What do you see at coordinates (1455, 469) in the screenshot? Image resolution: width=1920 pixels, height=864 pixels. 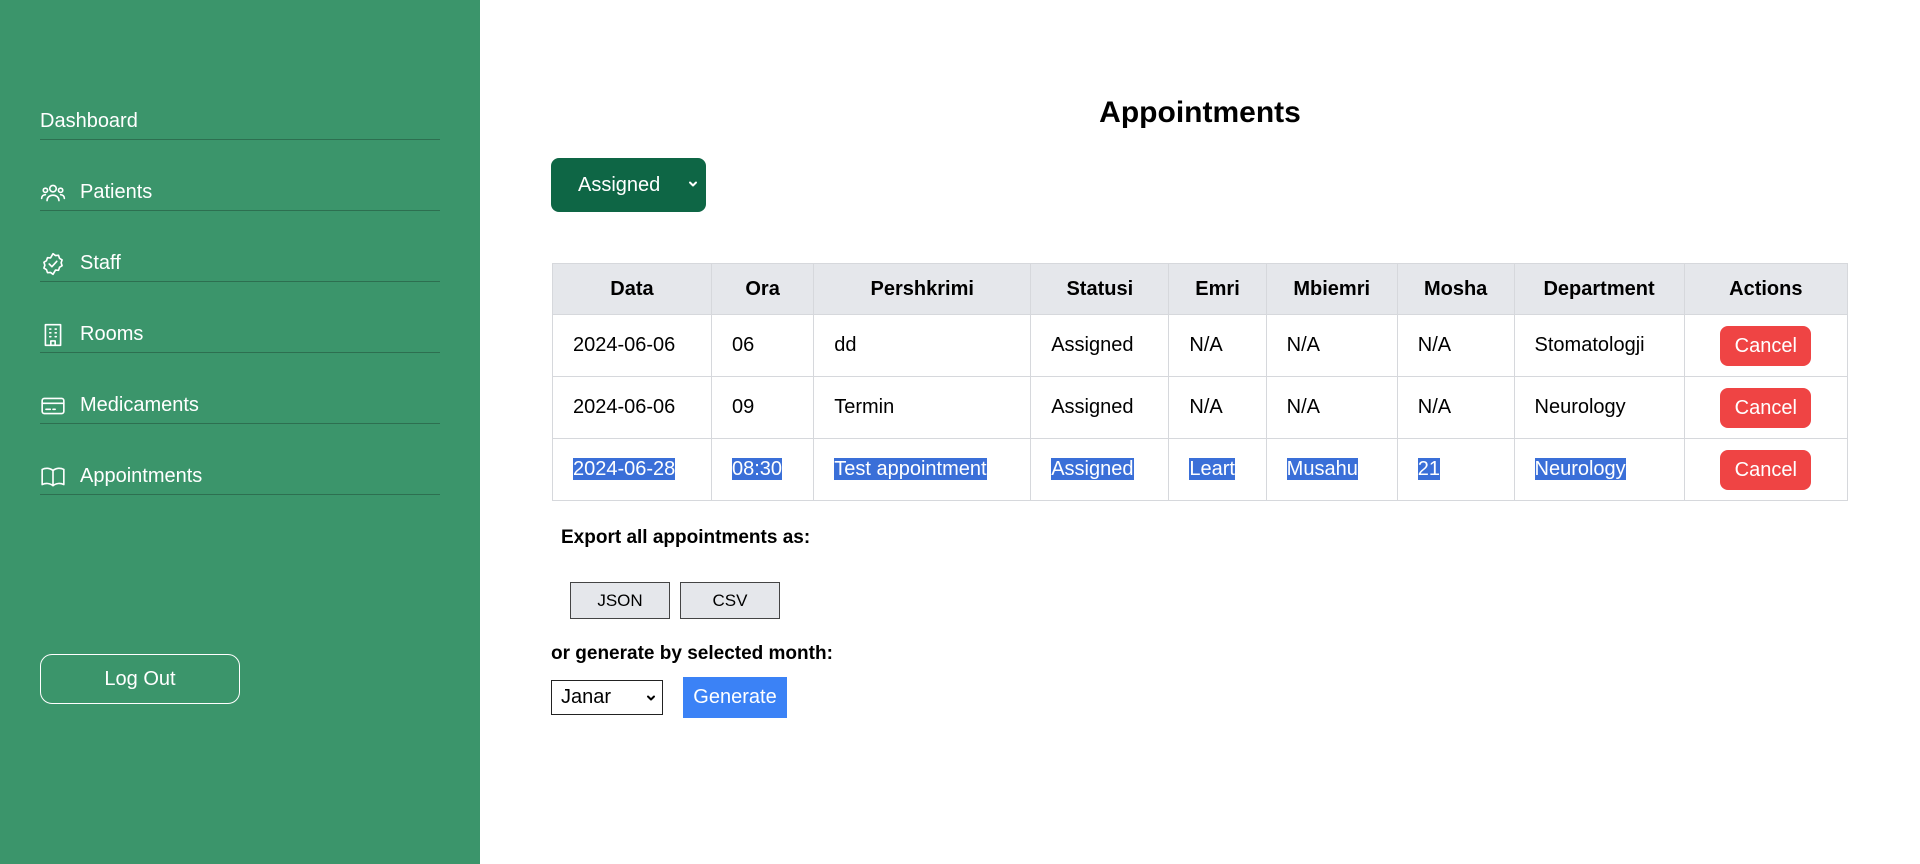 I see `cell-mosha: 21` at bounding box center [1455, 469].